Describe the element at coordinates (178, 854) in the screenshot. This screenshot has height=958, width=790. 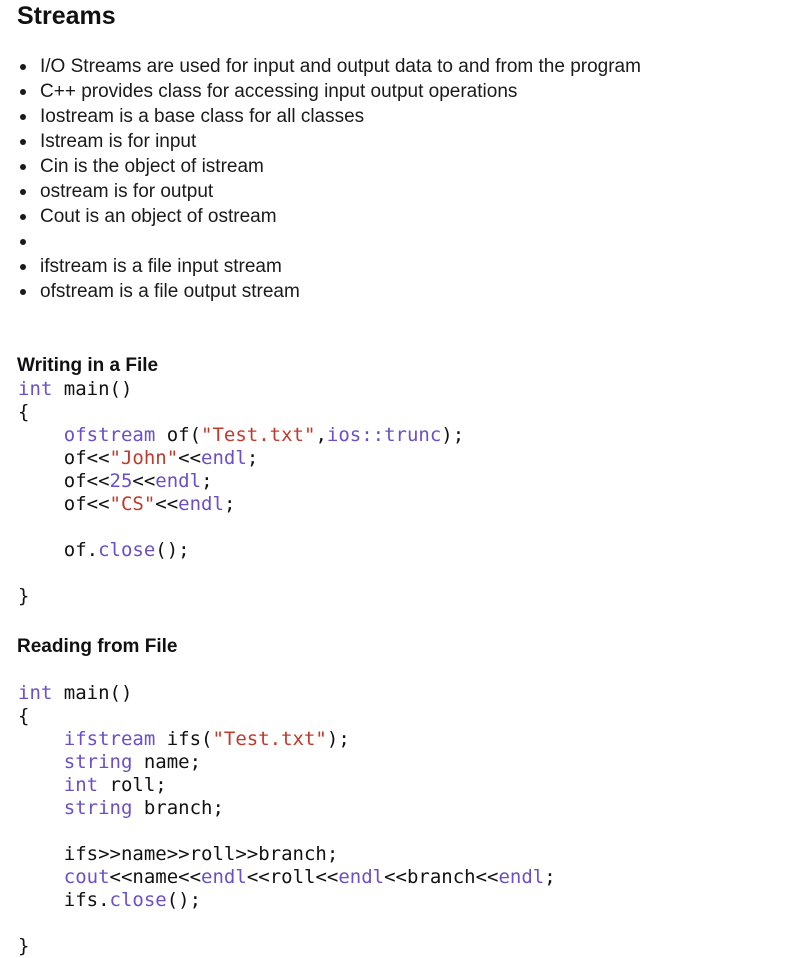
I see `code-text: ifs>>name>>roll>>branch;` at that location.